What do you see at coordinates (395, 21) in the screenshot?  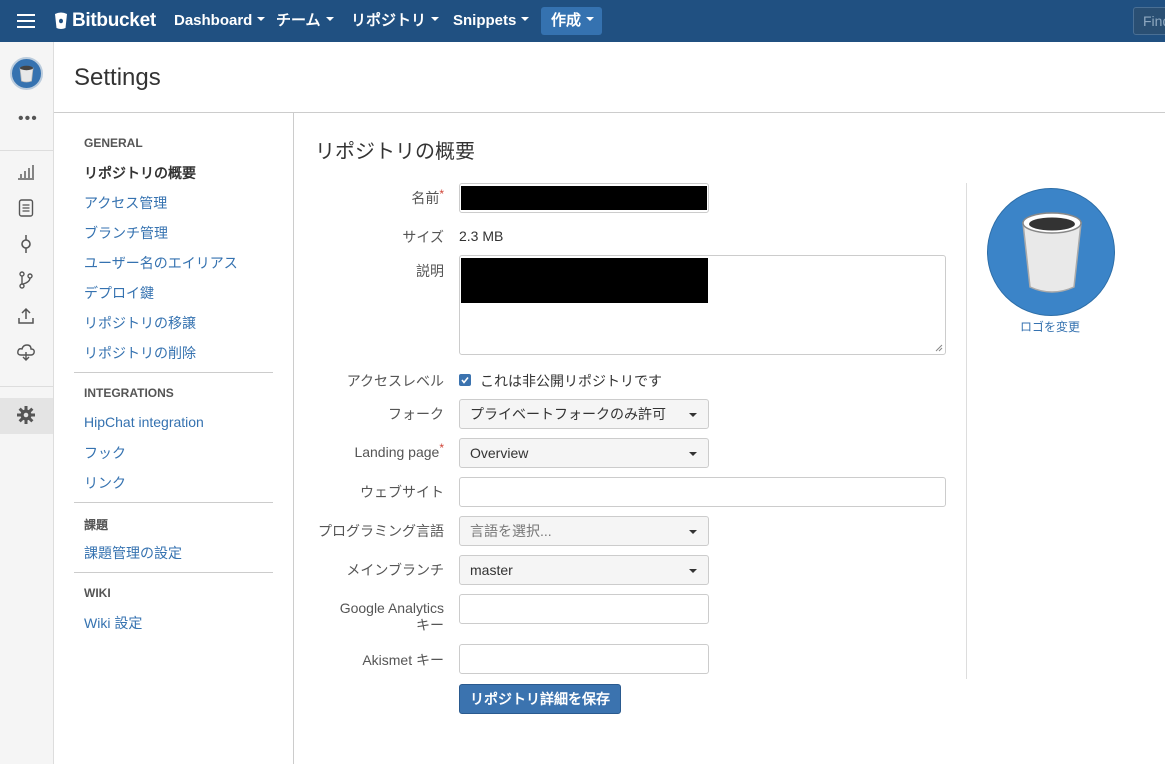 I see `nav-repositories: リポジトリ` at bounding box center [395, 21].